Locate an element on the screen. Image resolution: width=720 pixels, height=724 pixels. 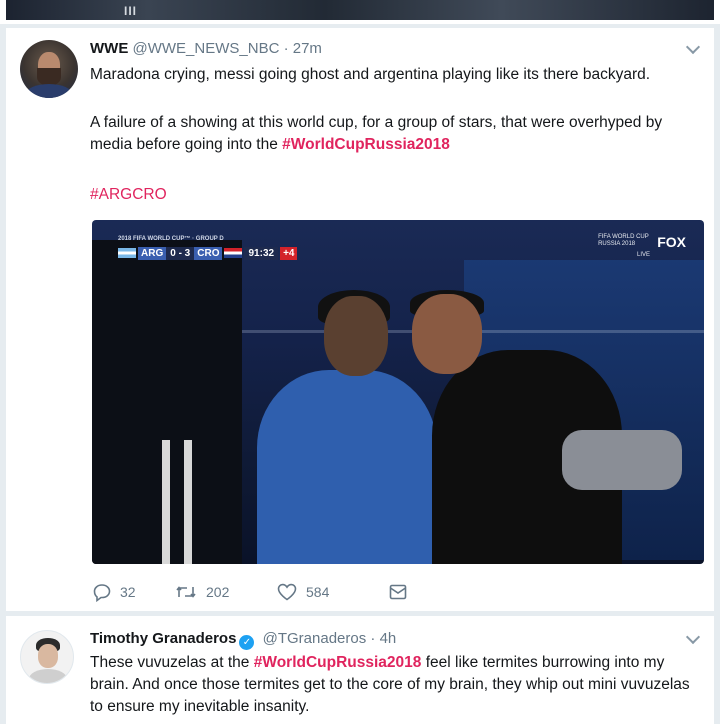
tweet-header: Timothy Granaderos ✓ @TGranaderos · 4h is located at coordinates (243, 640).